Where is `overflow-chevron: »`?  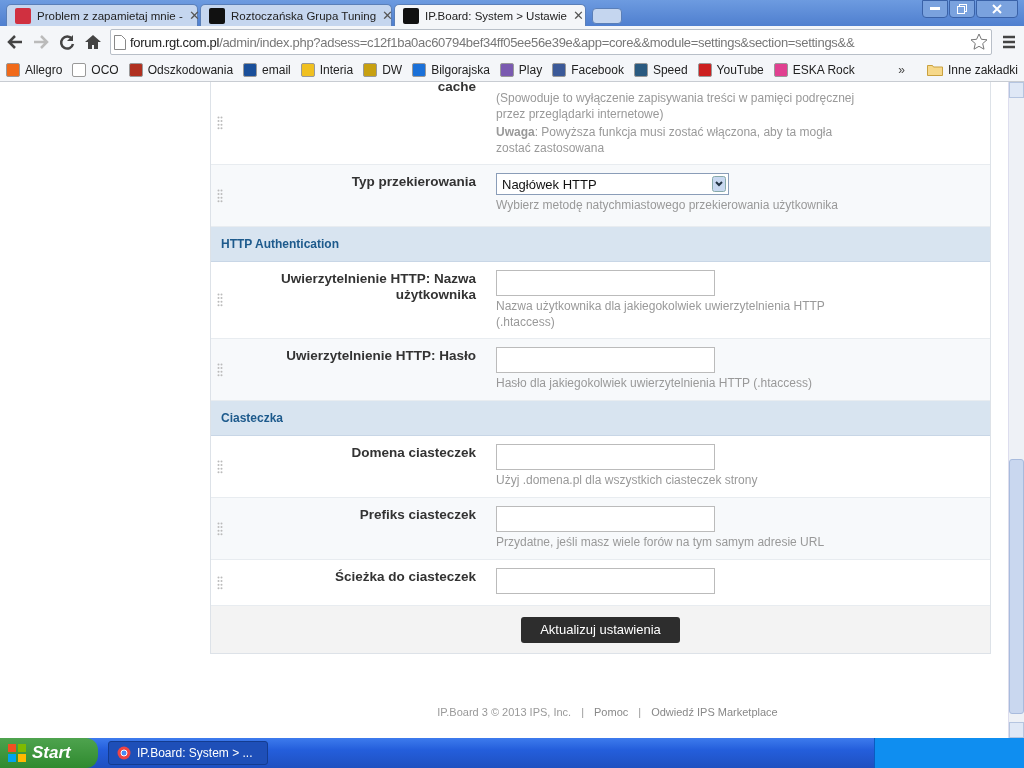 overflow-chevron: » is located at coordinates (901, 69).